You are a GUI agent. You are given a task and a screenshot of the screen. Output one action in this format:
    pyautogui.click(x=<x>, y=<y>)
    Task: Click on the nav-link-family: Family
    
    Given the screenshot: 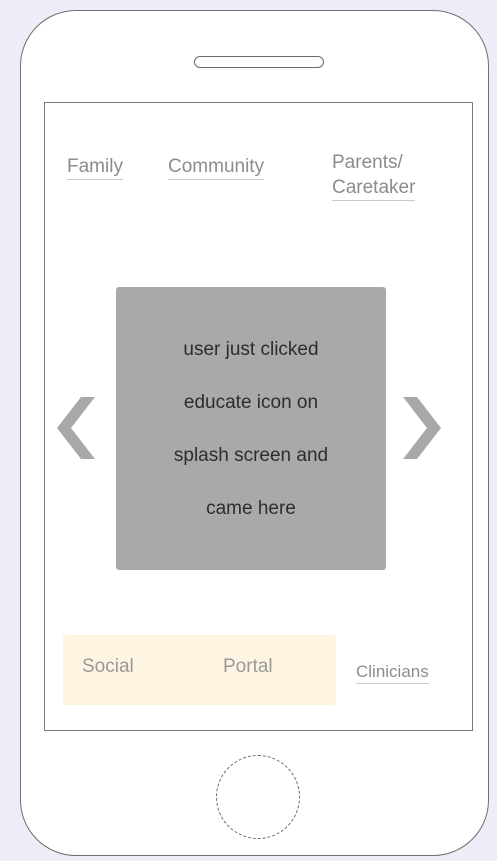 What is the action you would take?
    pyautogui.click(x=95, y=167)
    